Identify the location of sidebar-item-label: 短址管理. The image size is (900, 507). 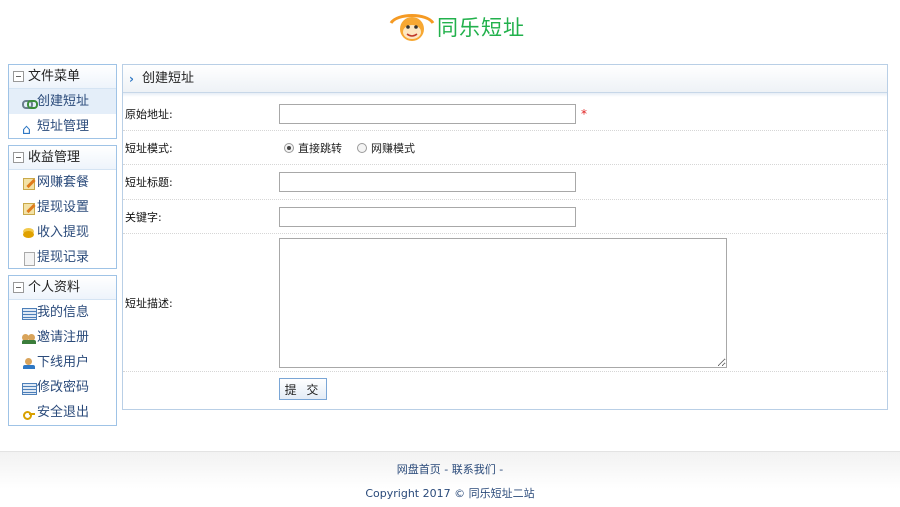
(63, 126).